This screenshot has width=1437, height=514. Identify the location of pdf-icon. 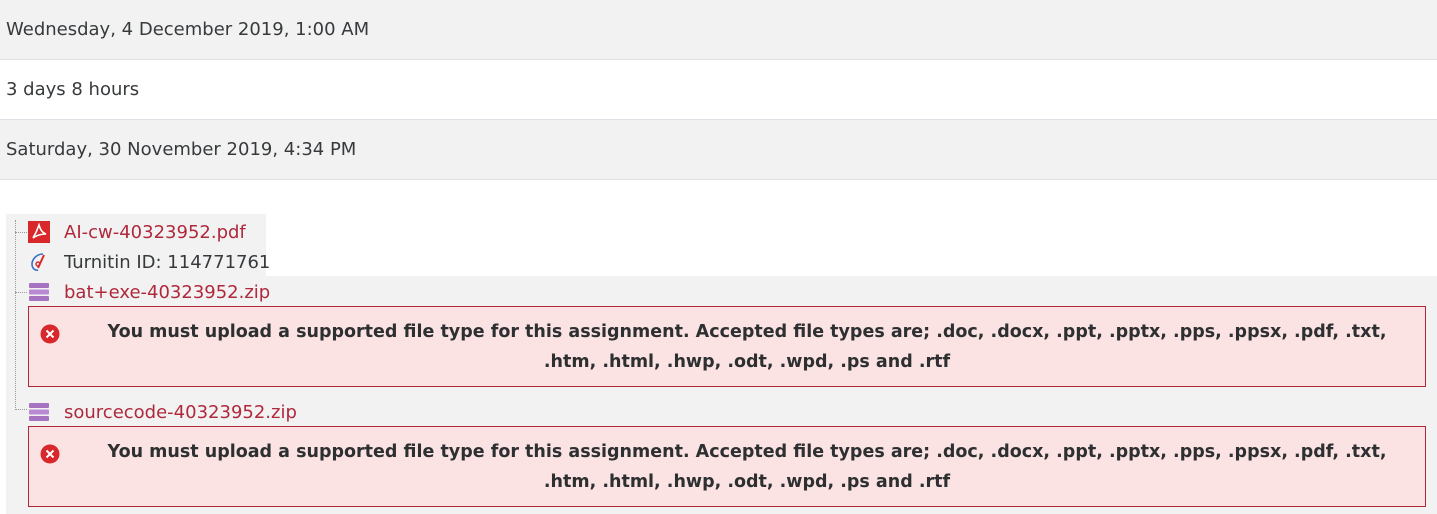
(39, 232).